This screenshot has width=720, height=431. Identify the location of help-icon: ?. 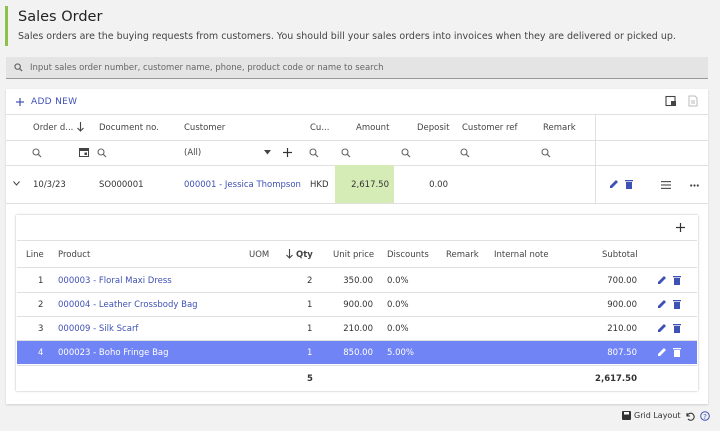
(705, 416).